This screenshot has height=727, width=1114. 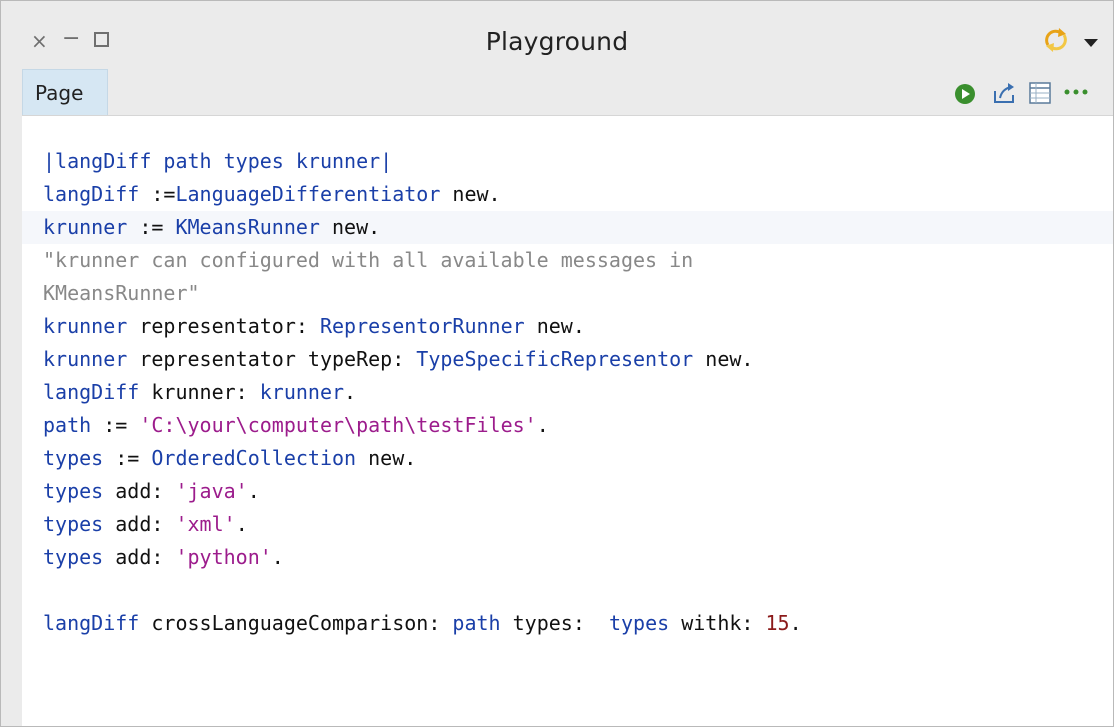 What do you see at coordinates (205, 524) in the screenshot?
I see `code-string: 'xml'` at bounding box center [205, 524].